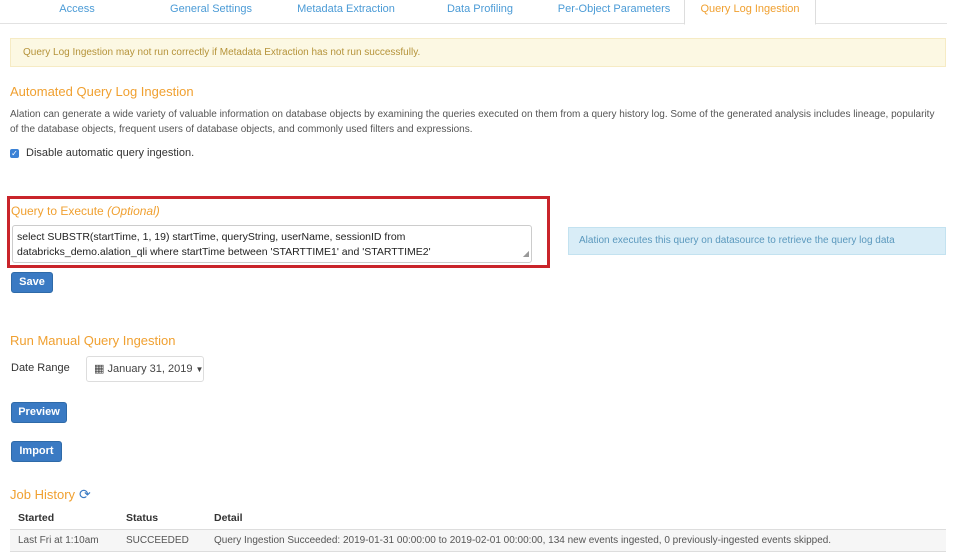  What do you see at coordinates (346, 12) in the screenshot?
I see `tab-metadata-extraction: Metadata Extraction` at bounding box center [346, 12].